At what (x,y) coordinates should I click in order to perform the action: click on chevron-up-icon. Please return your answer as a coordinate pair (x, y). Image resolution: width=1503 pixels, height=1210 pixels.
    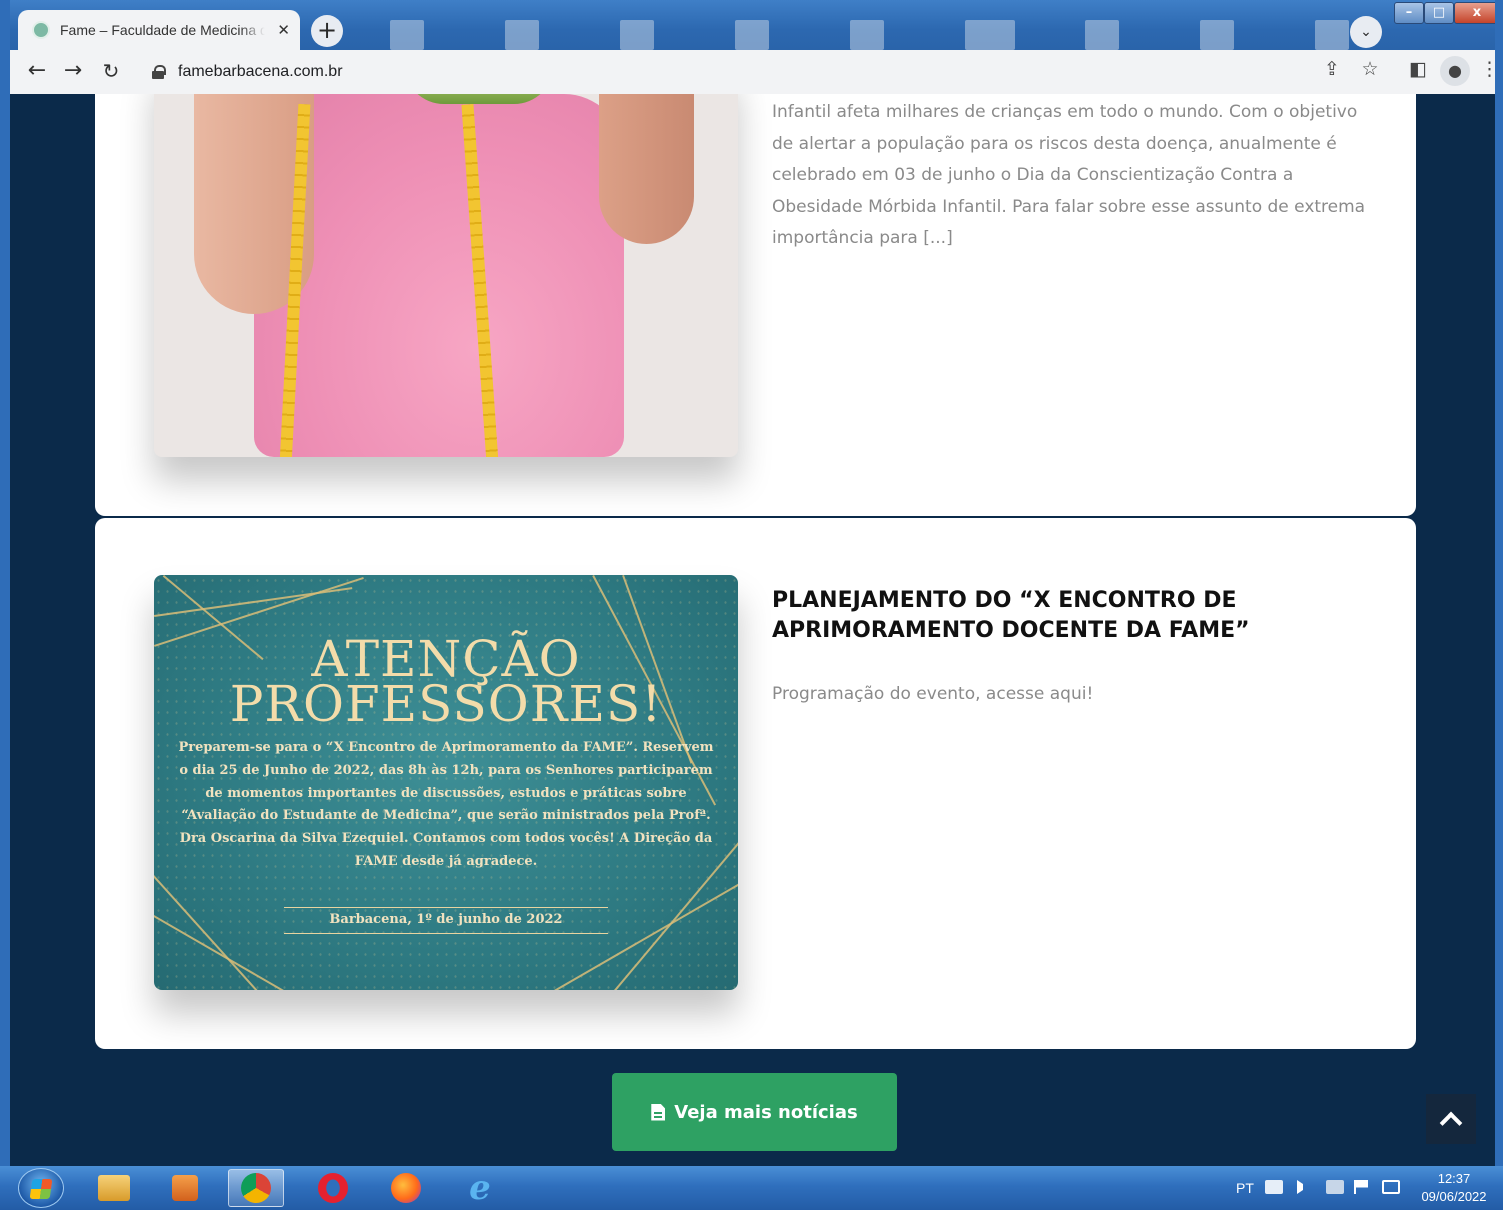
    Looking at the image, I should click on (1451, 1123).